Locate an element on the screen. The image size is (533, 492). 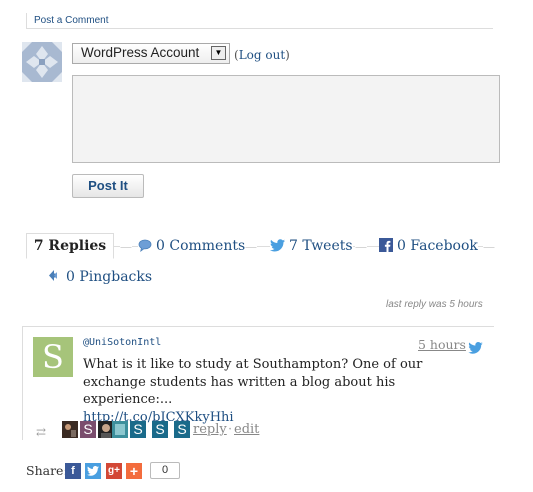
logout-link: Log out is located at coordinates (262, 55).